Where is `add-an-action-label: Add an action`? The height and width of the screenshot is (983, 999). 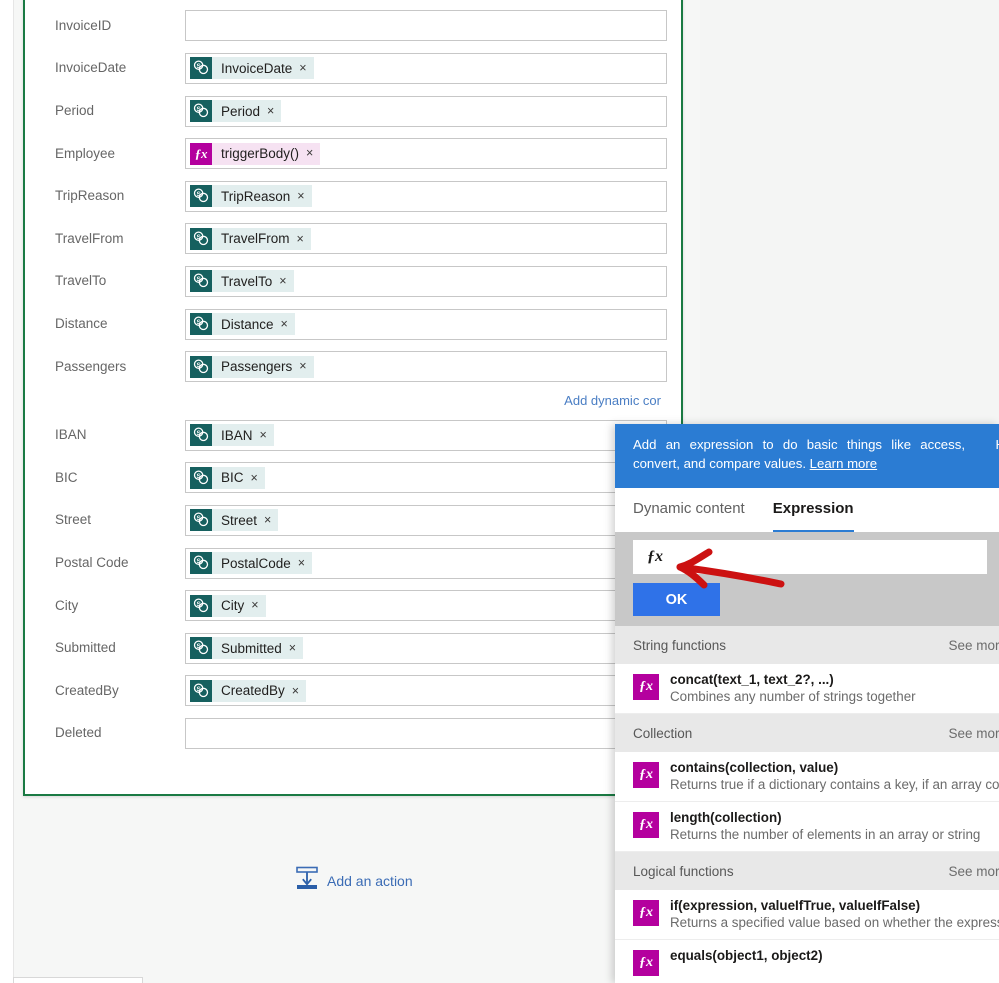
add-an-action-label: Add an action is located at coordinates (370, 880).